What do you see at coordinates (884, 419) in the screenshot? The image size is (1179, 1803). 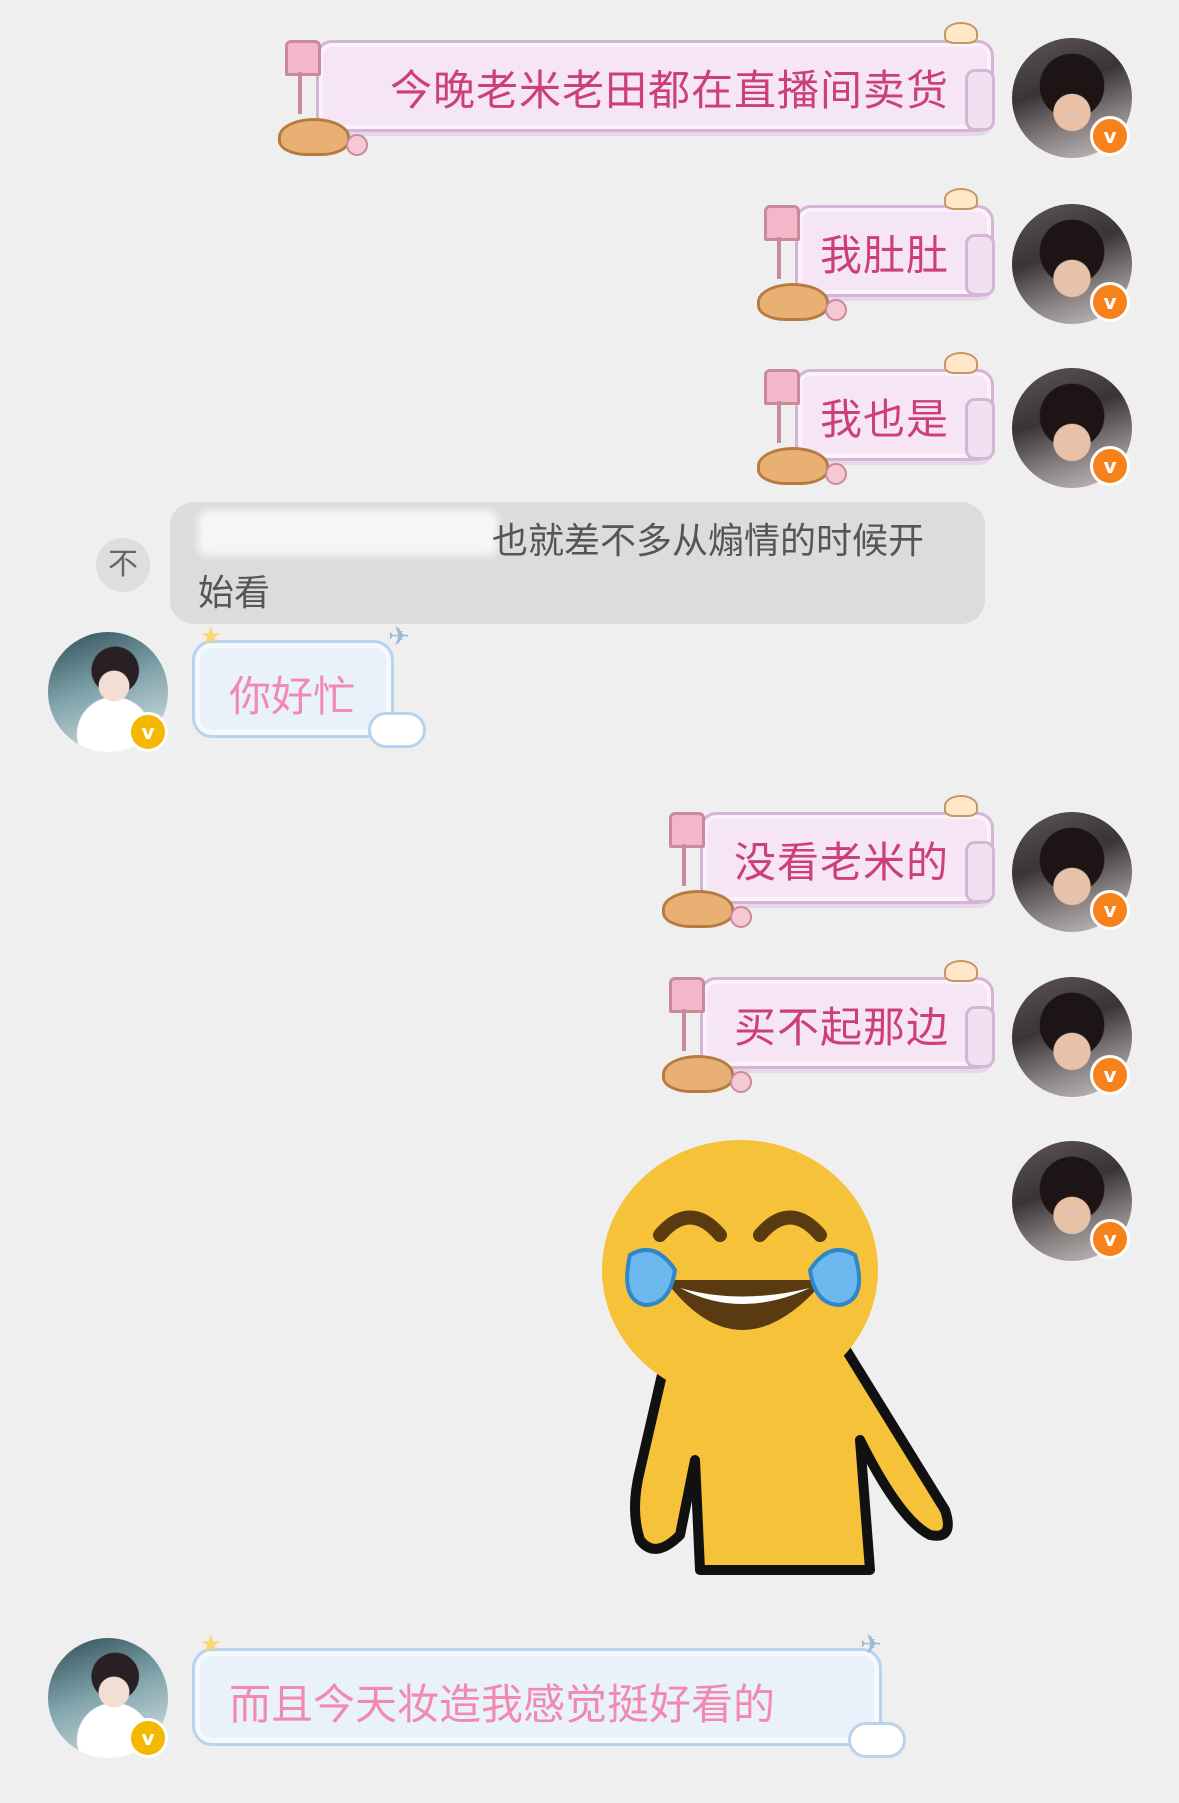 I see `message-text: 我也是` at bounding box center [884, 419].